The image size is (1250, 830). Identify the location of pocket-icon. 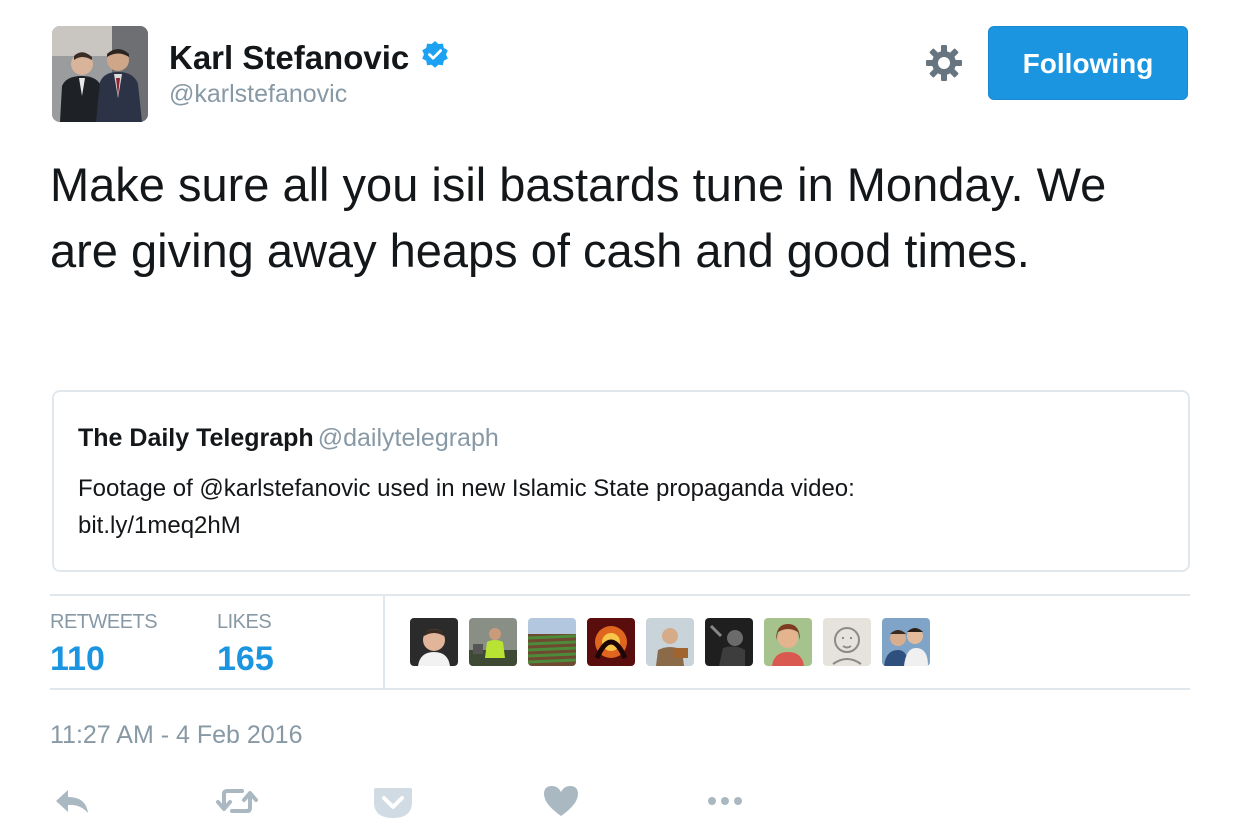
(393, 801).